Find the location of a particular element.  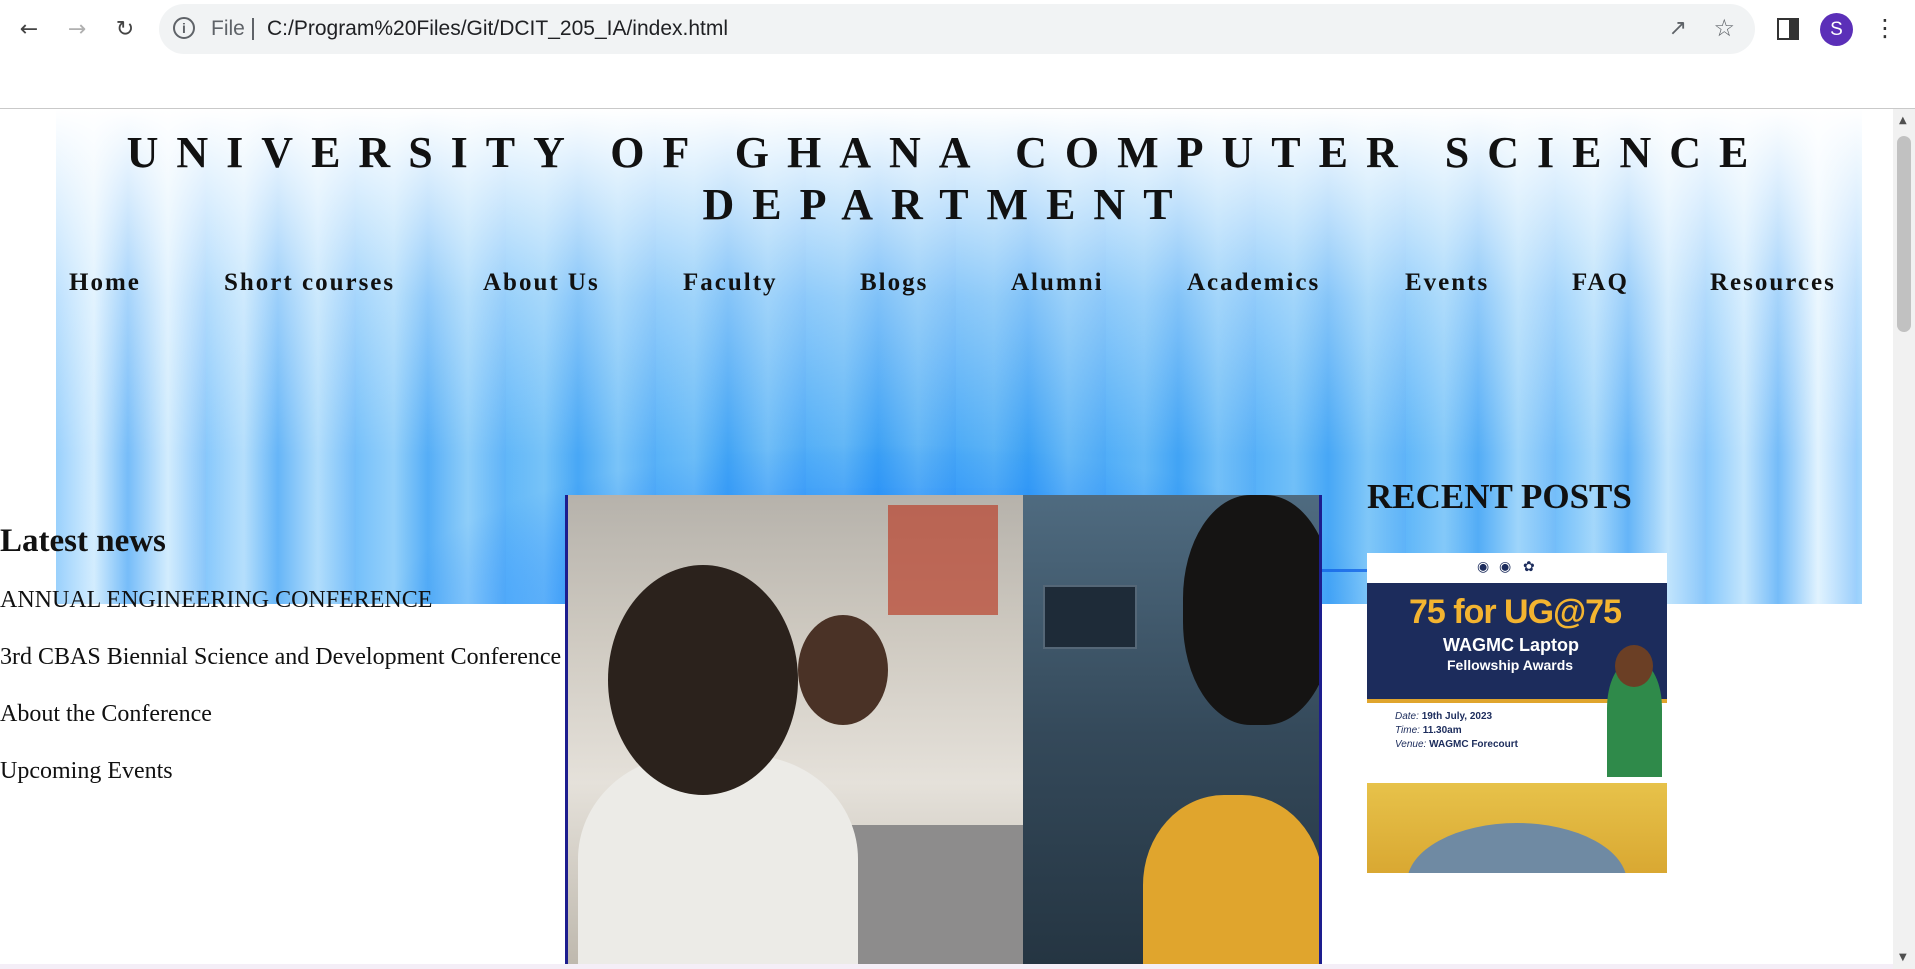

poster-venue: Venue: WAGMC Forecourt is located at coordinates (1456, 744).